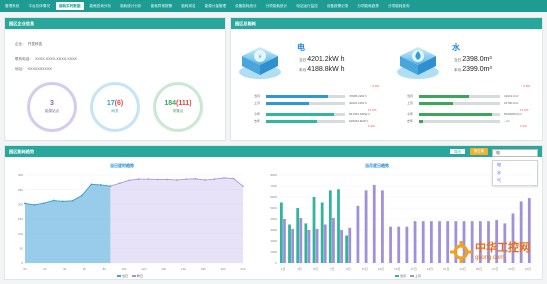 The image size is (547, 284). Describe the element at coordinates (283, 269) in the screenshot. I see `right-x-tick: 1日` at that location.